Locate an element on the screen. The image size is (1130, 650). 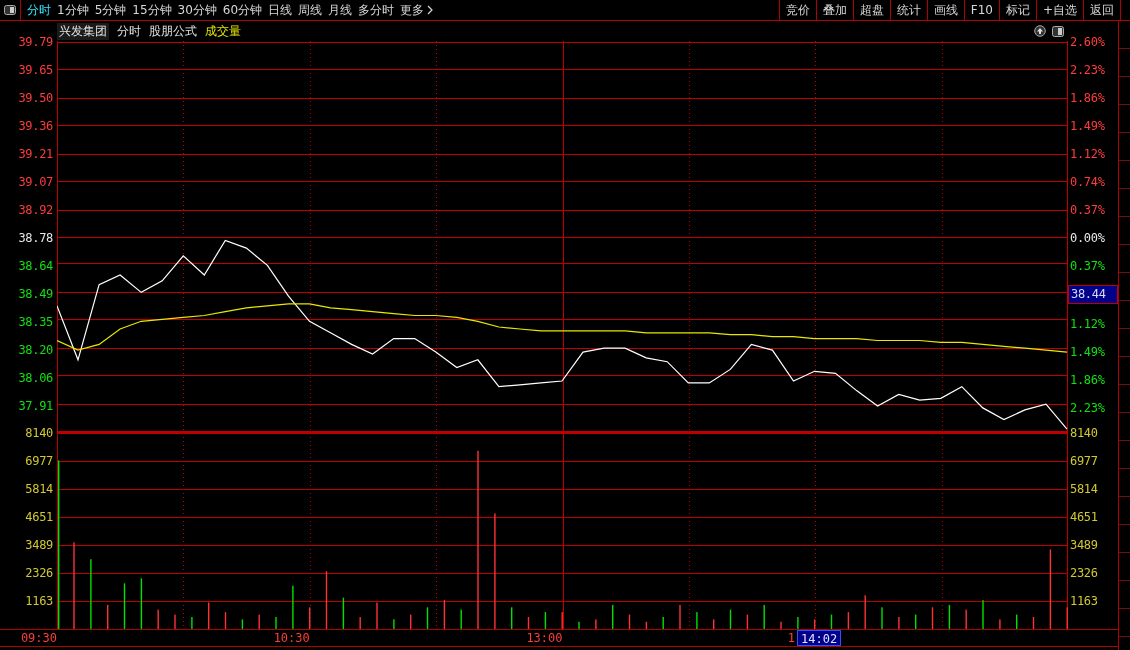
toolbar-button: 返回 is located at coordinates (1101, 10).